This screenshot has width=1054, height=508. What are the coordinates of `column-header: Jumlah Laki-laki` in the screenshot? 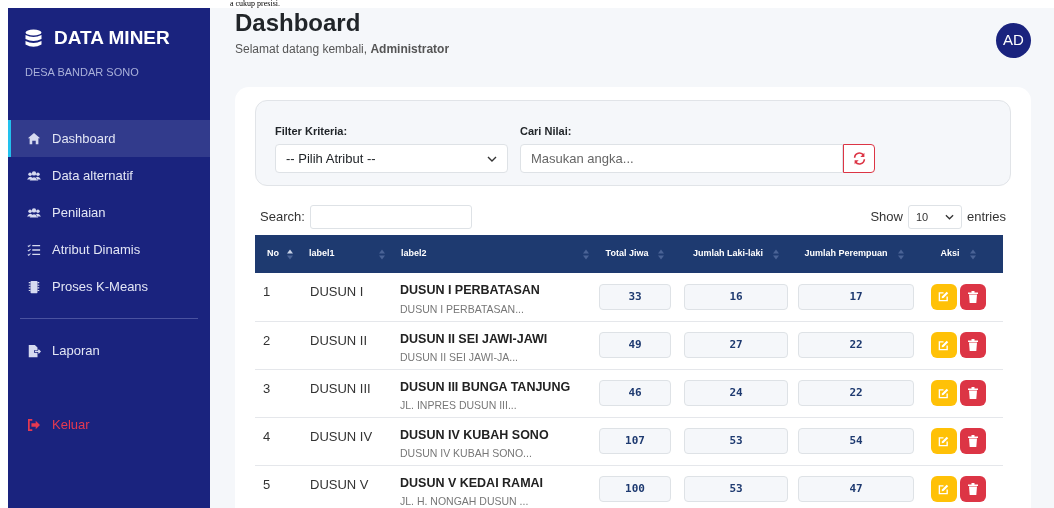 It's located at (736, 254).